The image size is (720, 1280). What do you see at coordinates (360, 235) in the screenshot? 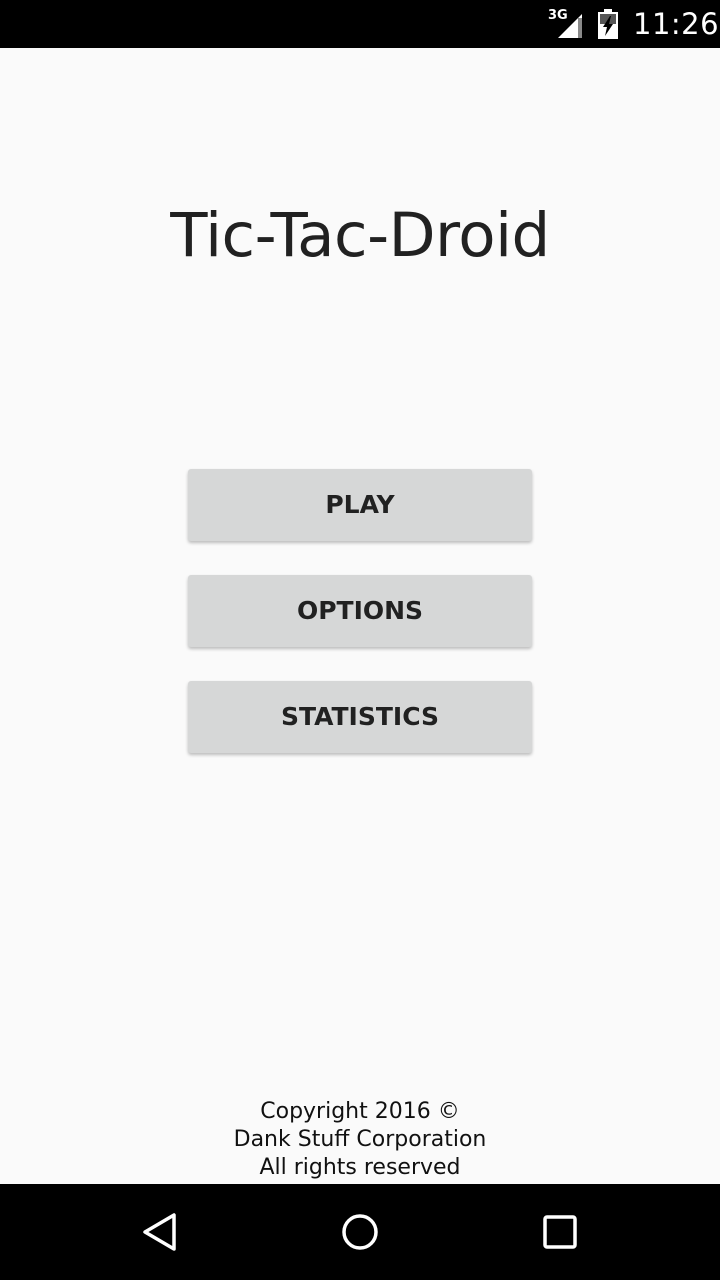
I see `app-title: Tic-Tac-Droid` at bounding box center [360, 235].